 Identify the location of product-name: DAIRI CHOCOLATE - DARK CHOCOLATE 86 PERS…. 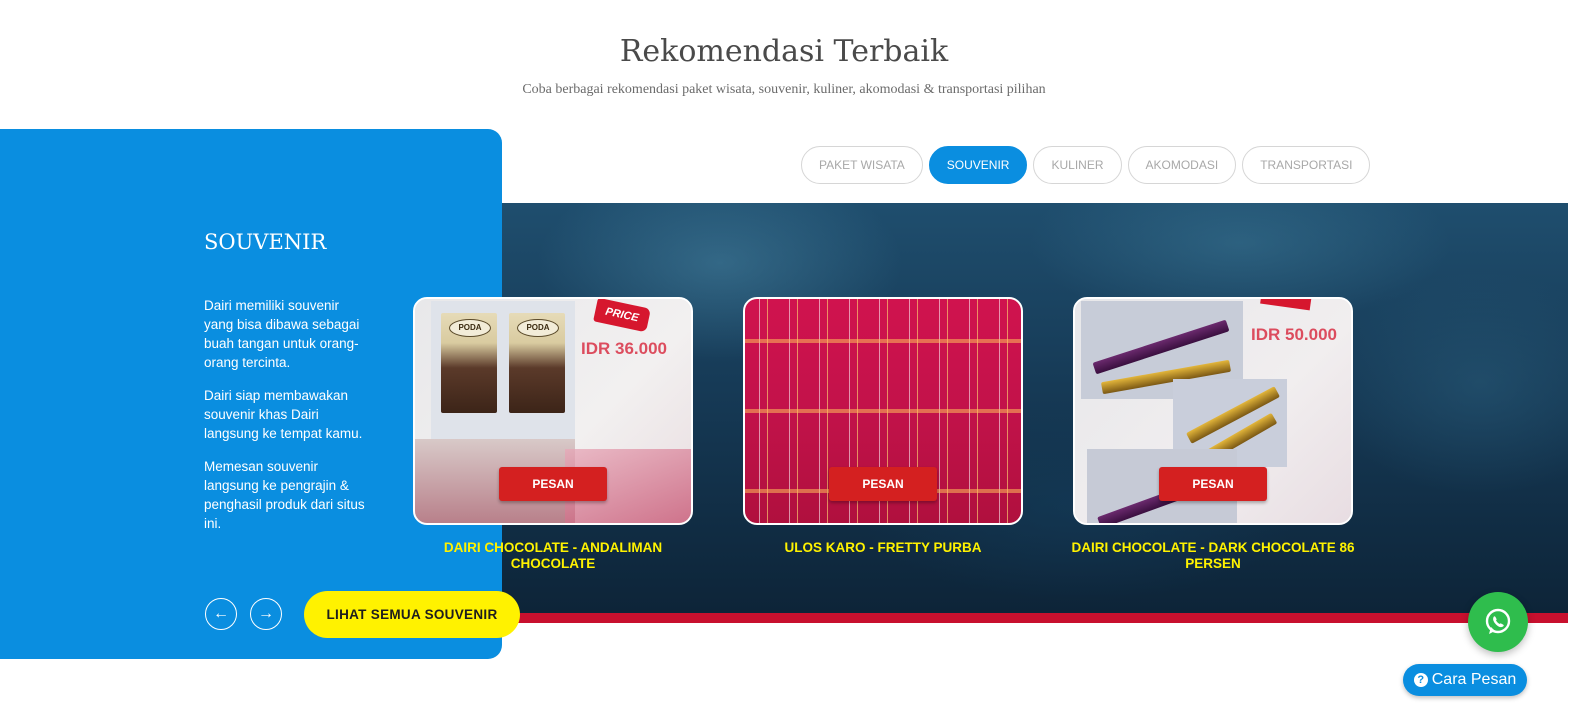
(1213, 556).